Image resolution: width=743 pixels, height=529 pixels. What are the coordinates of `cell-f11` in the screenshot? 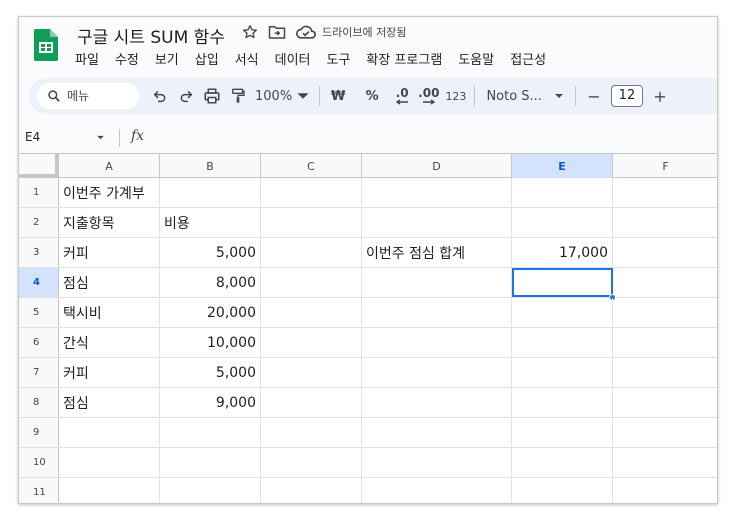 It's located at (665, 490).